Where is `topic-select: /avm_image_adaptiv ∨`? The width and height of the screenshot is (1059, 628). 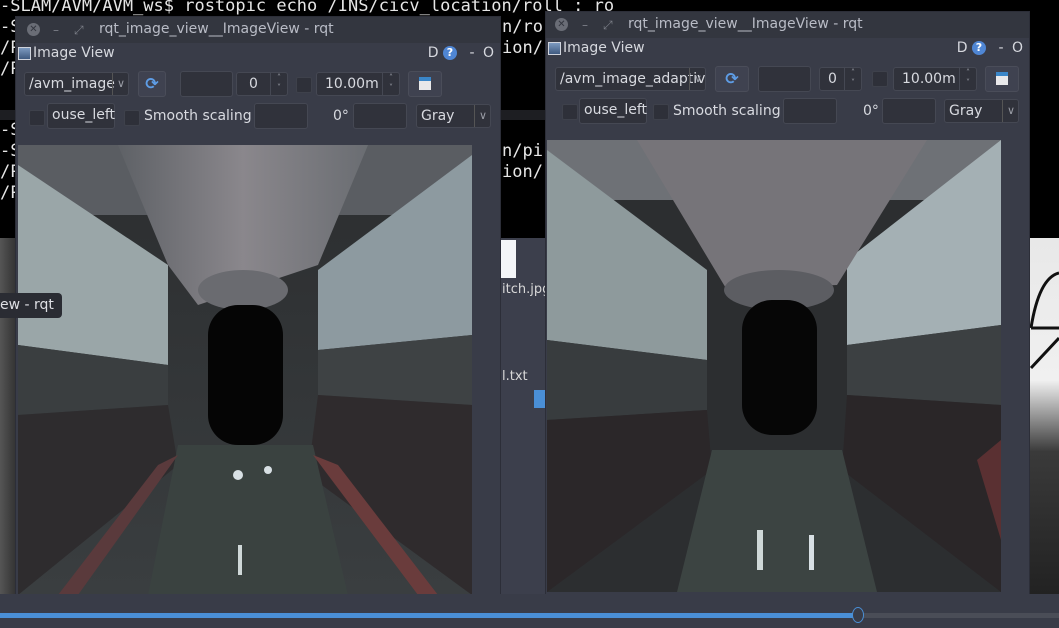 topic-select: /avm_image_adaptiv ∨ is located at coordinates (630, 79).